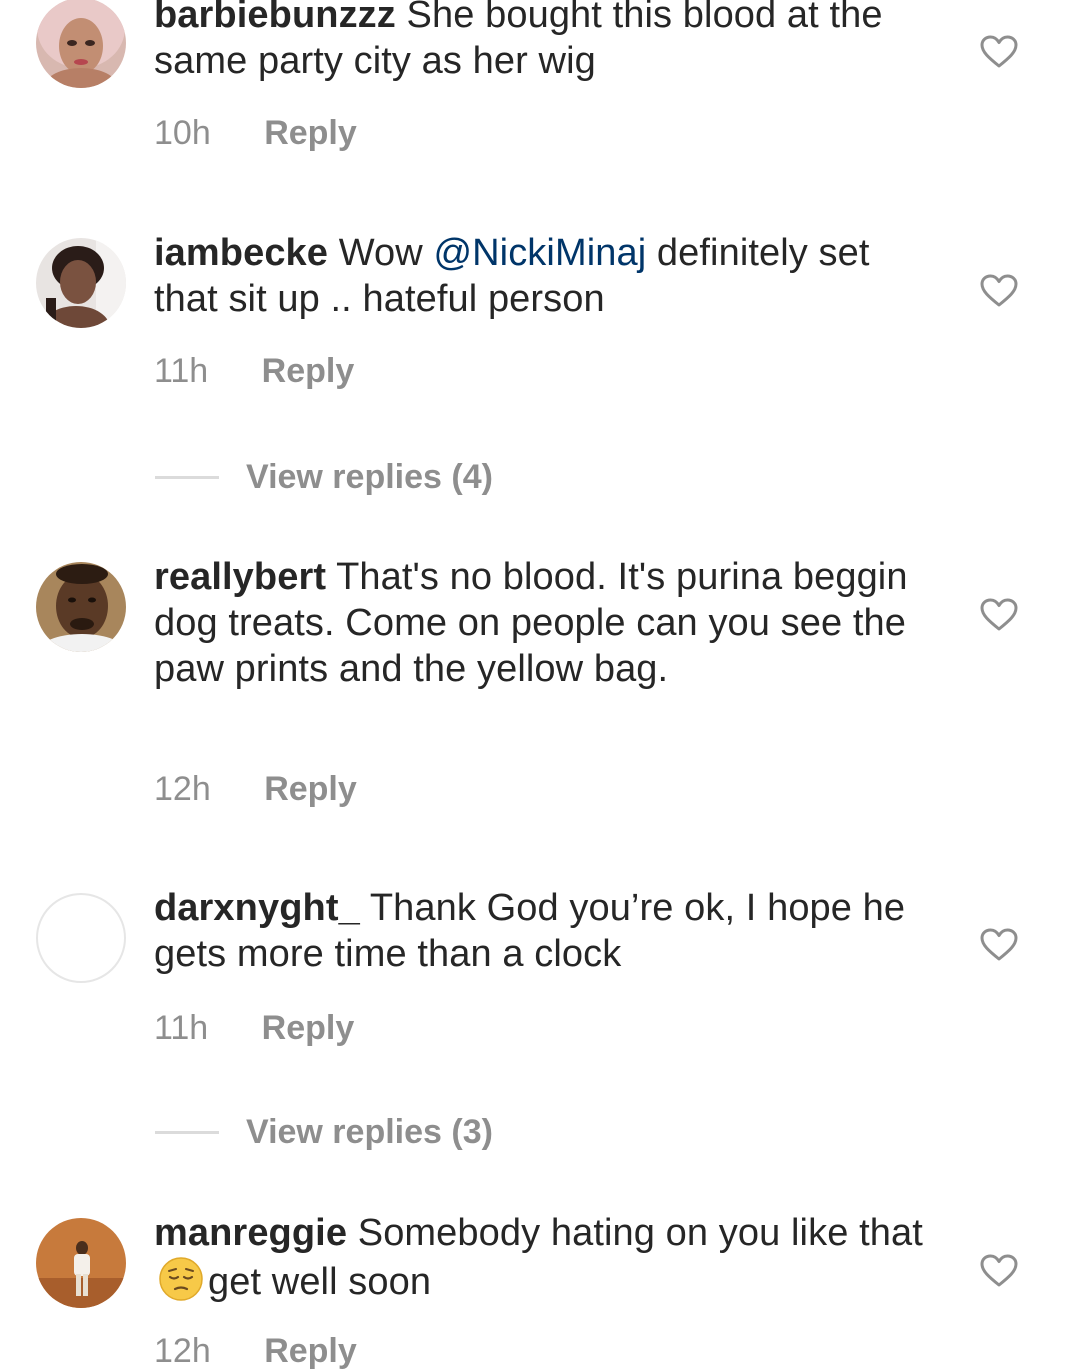 The height and width of the screenshot is (1371, 1080). I want to click on comment-username: iambecke, so click(241, 253).